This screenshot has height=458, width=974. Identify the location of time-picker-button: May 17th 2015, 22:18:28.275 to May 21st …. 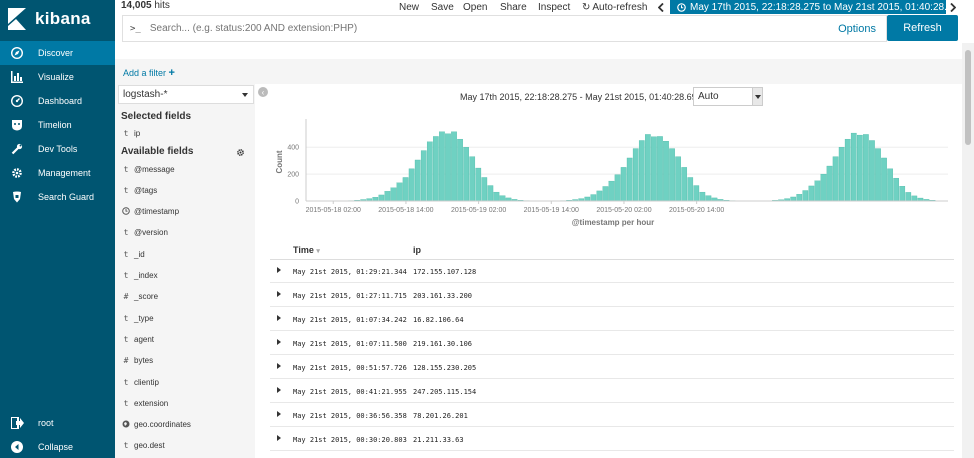
(808, 7).